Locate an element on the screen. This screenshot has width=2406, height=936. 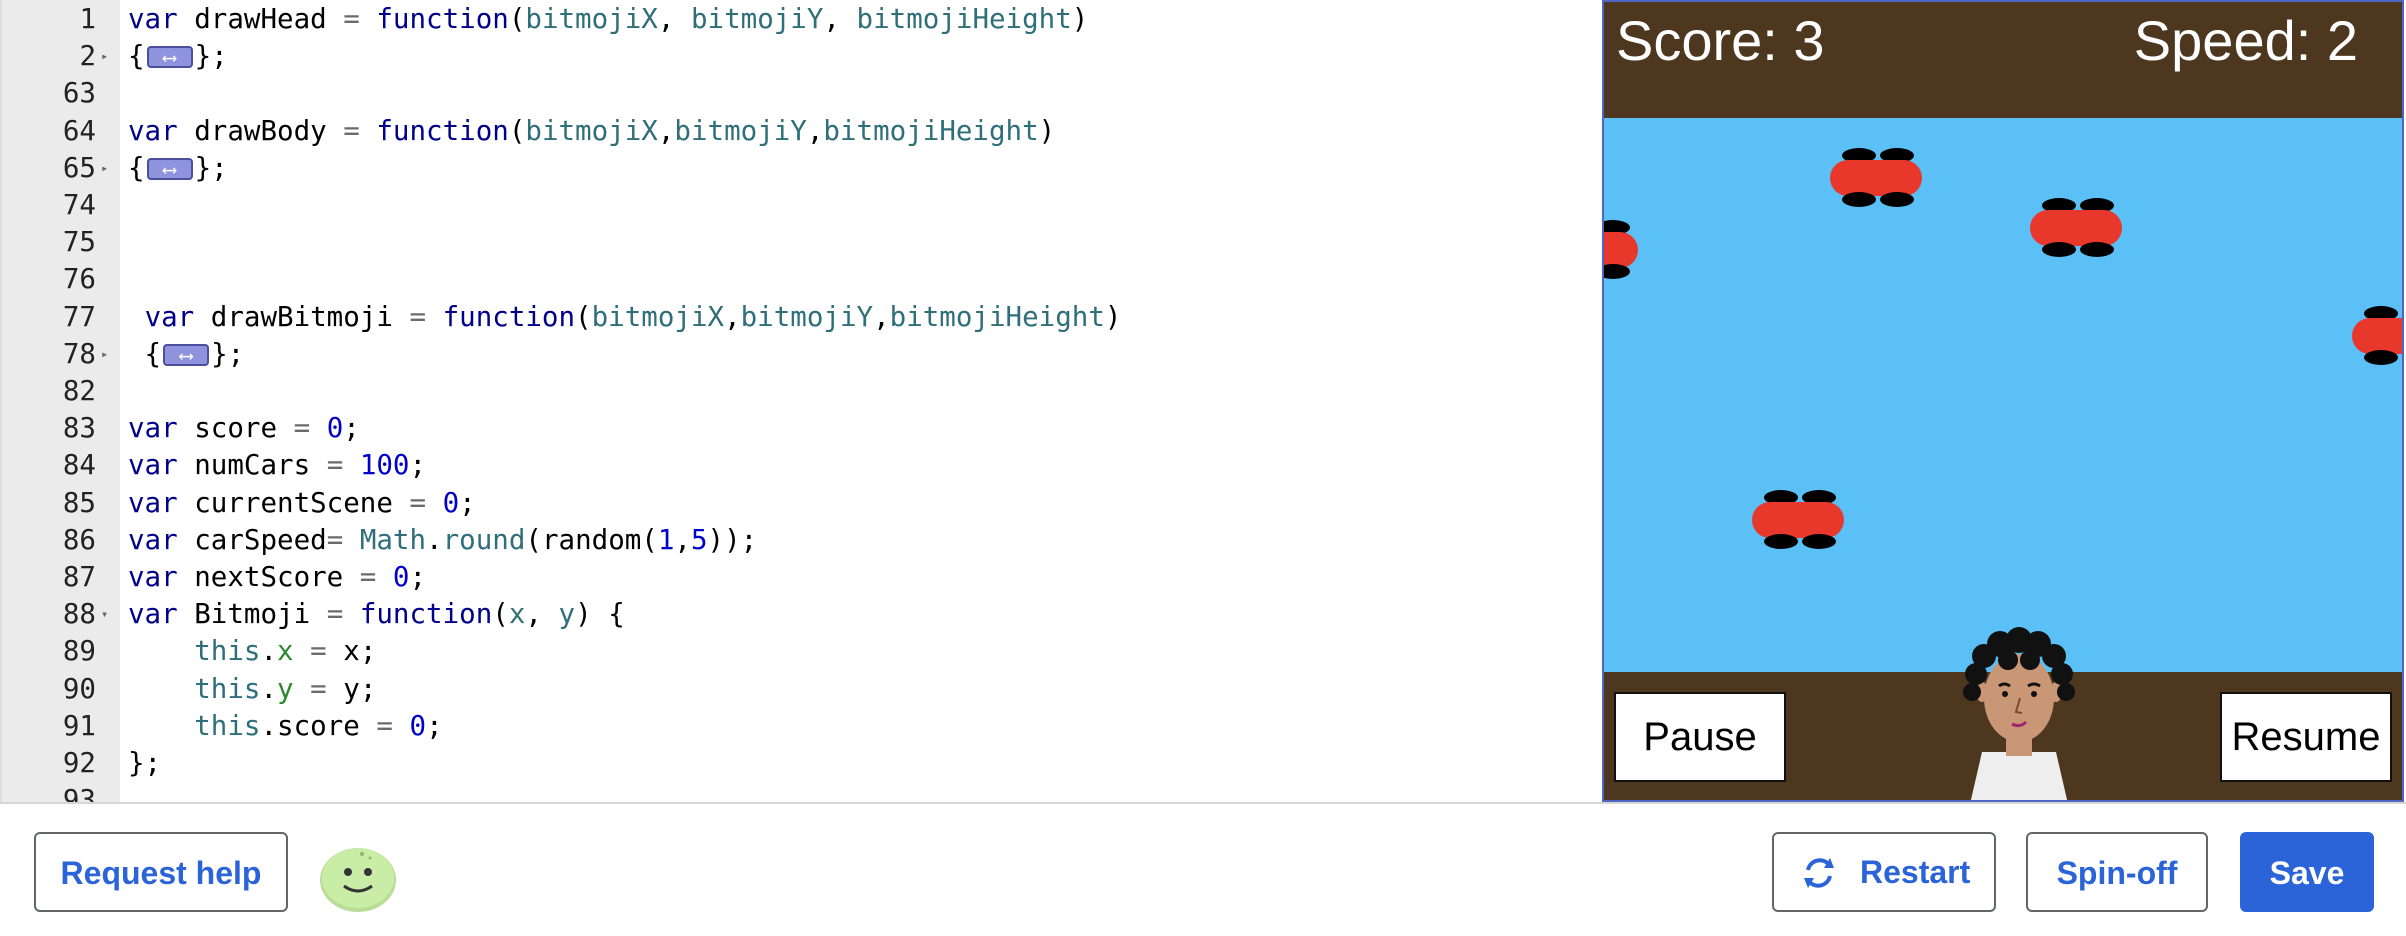
code-token: . is located at coordinates (269, 688).